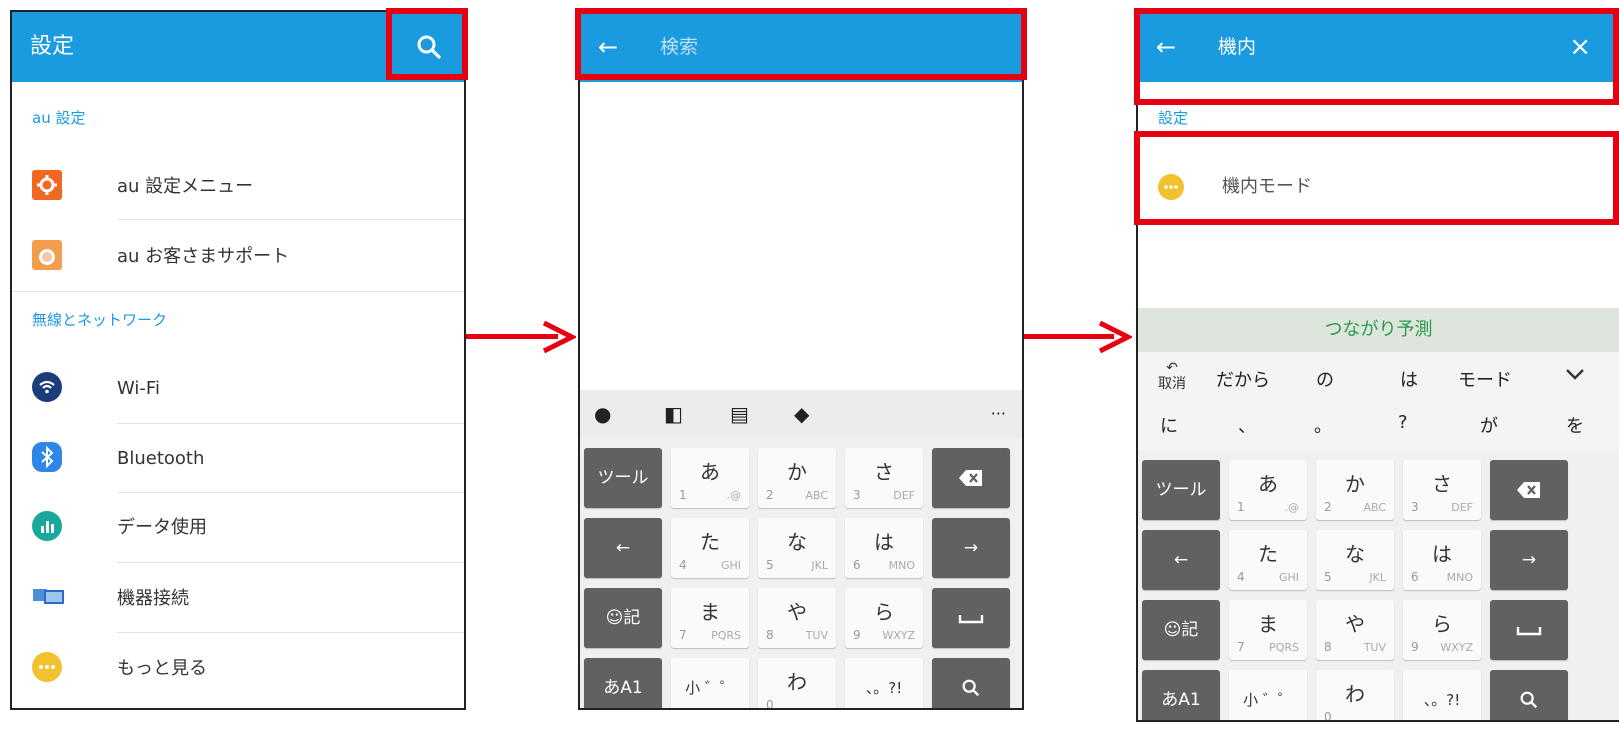  I want to click on beginner-mark-icon: ◆, so click(801, 414).